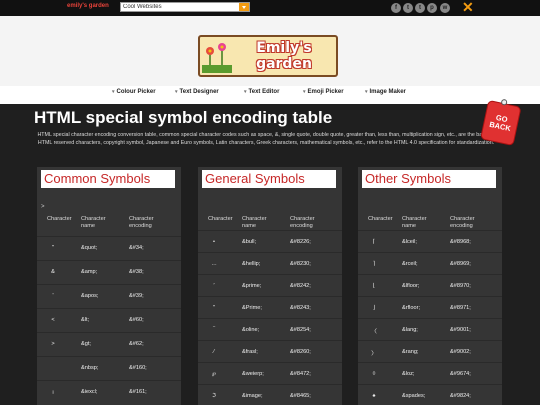 Image resolution: width=540 pixels, height=405 pixels. Describe the element at coordinates (300, 286) in the screenshot. I see `cell-encoding: &#8242;` at that location.